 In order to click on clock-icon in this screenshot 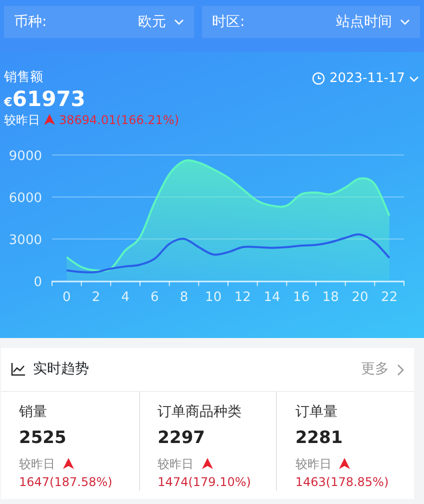, I will do `click(319, 79)`.